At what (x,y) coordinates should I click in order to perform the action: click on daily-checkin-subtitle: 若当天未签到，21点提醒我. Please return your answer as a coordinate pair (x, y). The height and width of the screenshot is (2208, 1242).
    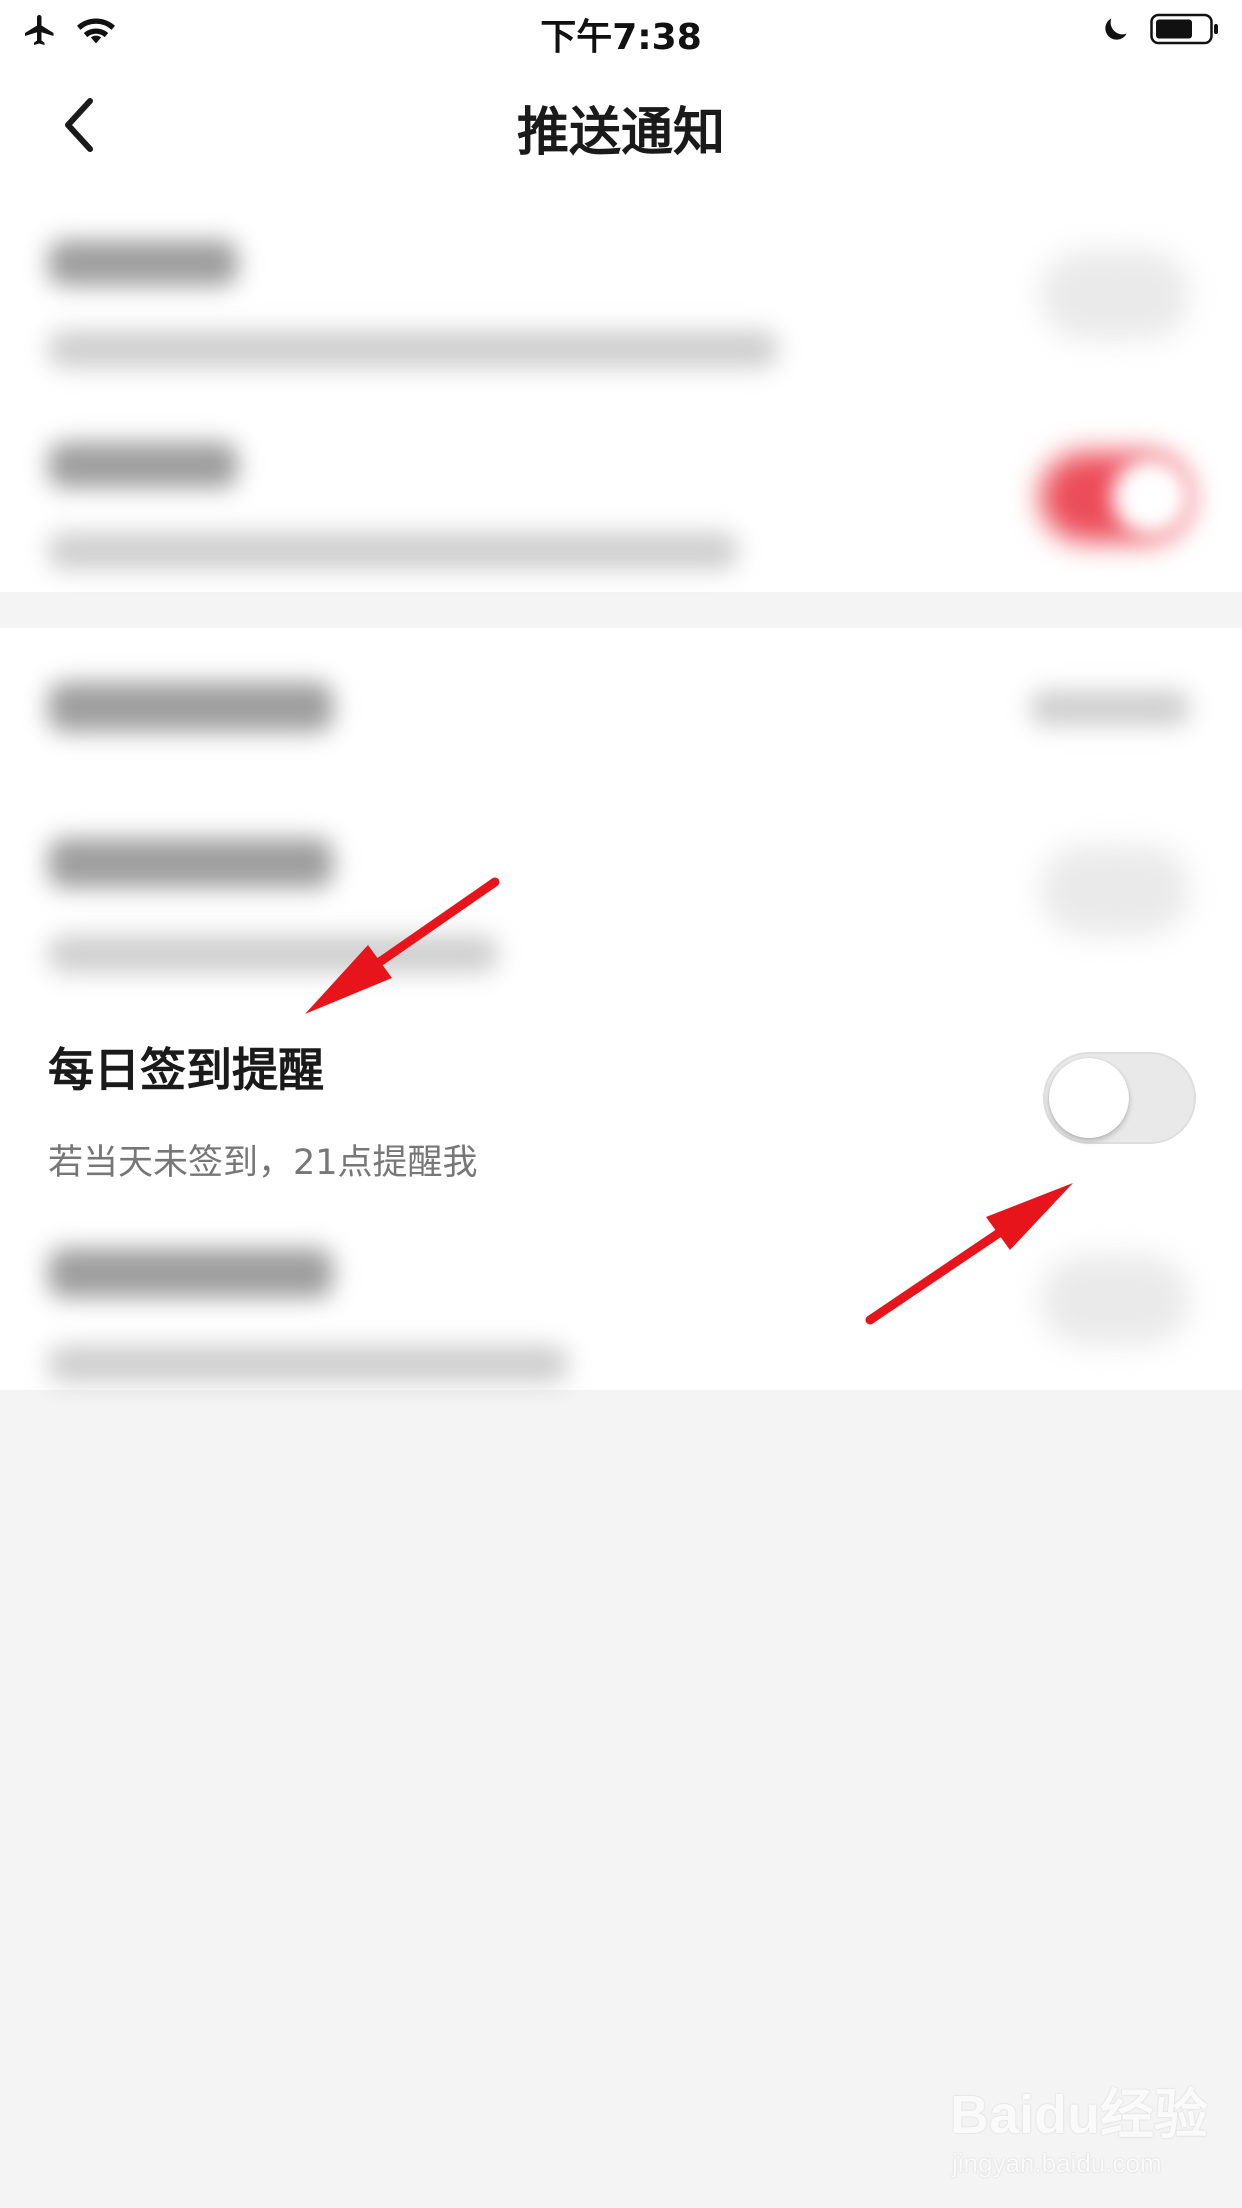
    Looking at the image, I should click on (263, 1163).